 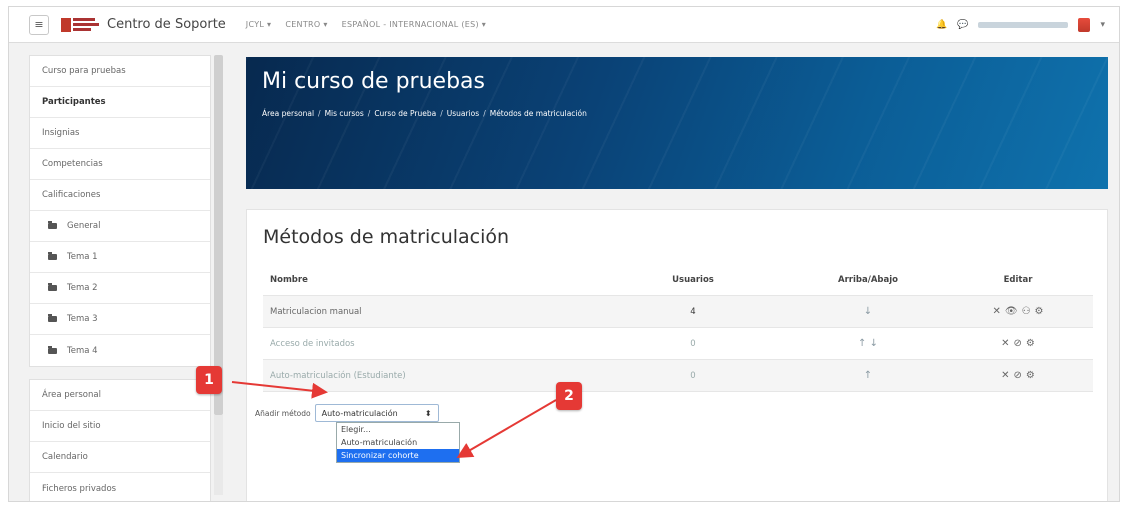 I want to click on menu-centro: CENTRO ▾, so click(x=306, y=24).